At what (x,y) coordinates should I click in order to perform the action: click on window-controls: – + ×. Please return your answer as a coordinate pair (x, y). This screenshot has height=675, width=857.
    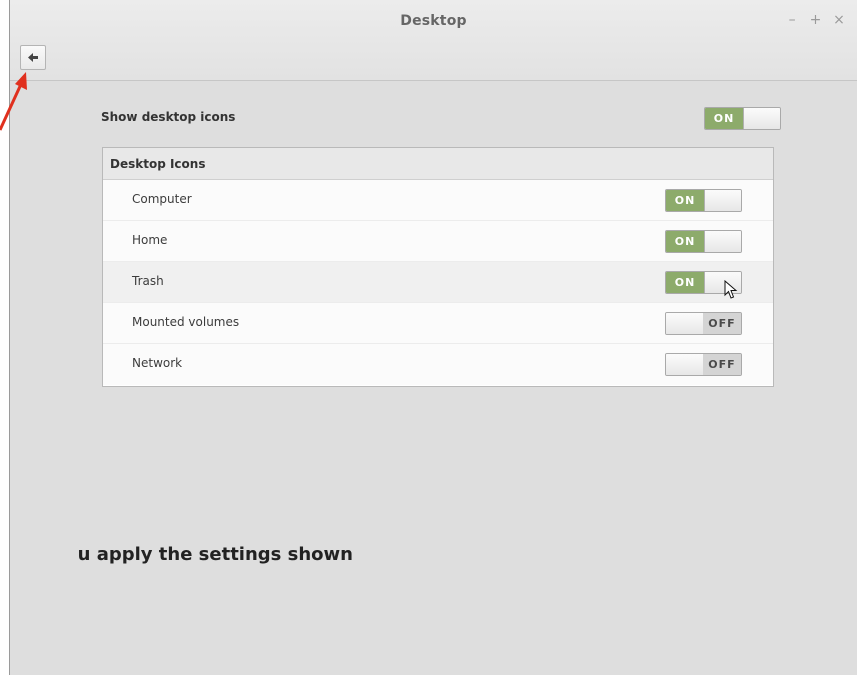
    Looking at the image, I should click on (814, 20).